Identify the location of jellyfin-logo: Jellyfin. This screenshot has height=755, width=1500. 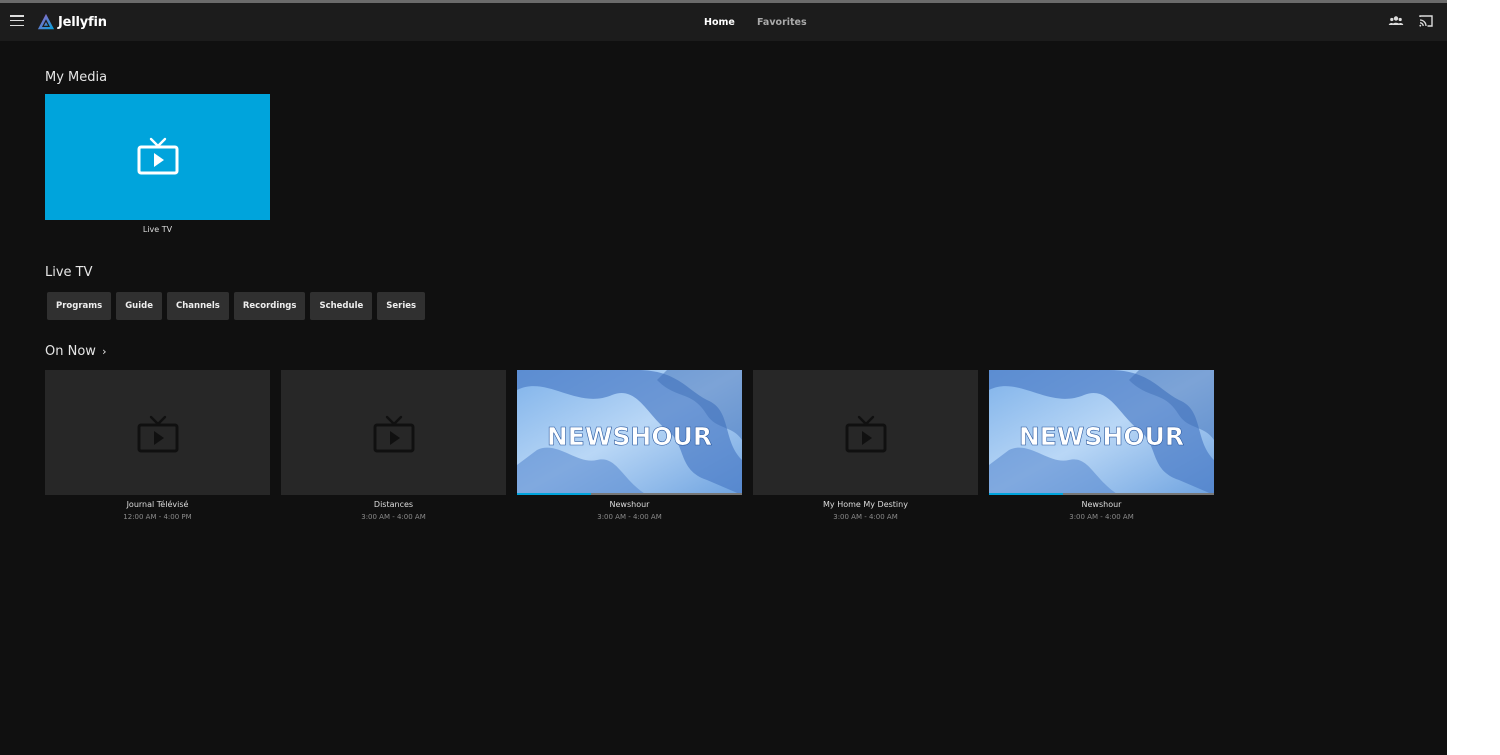
(72, 22).